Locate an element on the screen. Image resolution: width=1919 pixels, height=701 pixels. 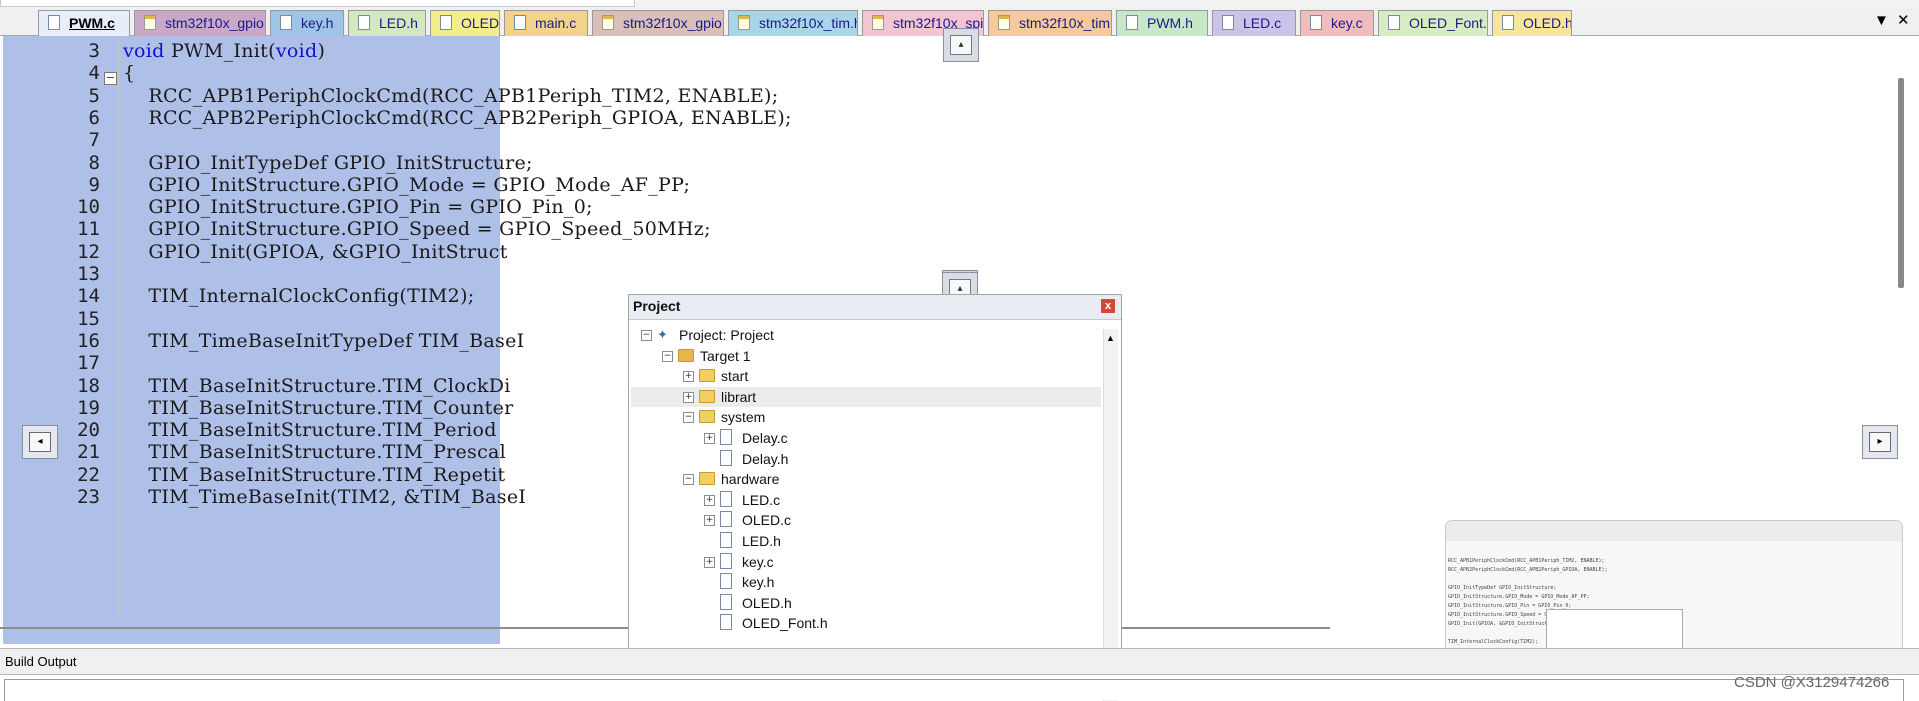
code-line: GPIO_InitTypeDef GPIO_InitStructure; is located at coordinates (328, 163).